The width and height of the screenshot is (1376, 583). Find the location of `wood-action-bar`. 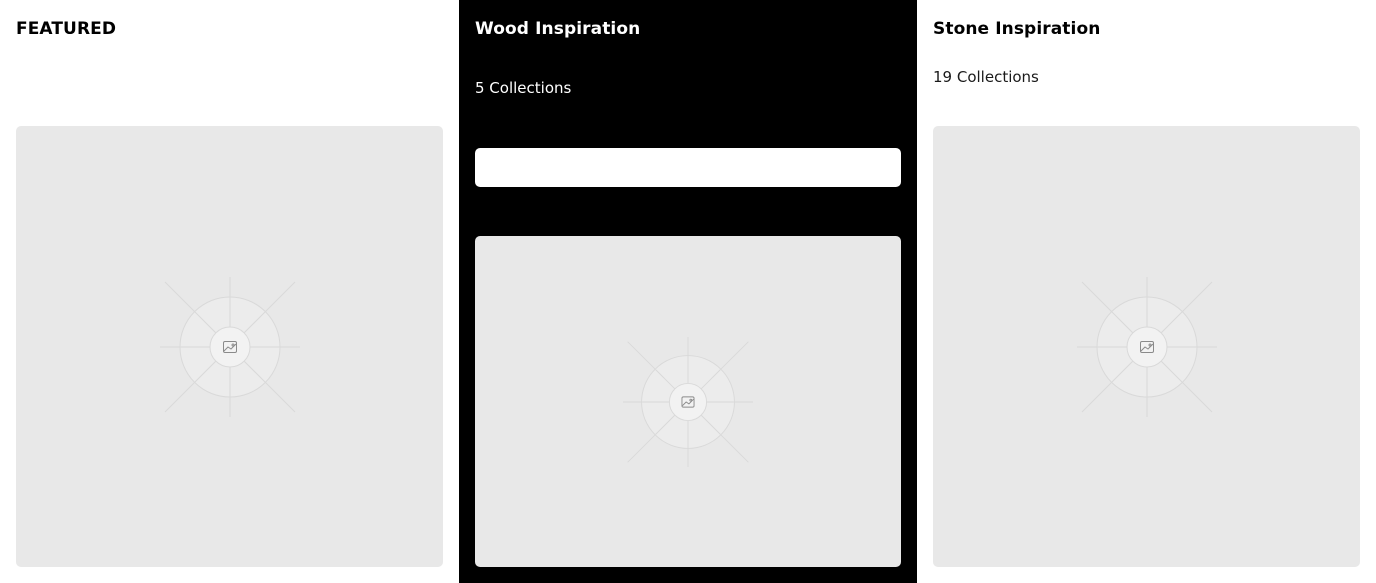

wood-action-bar is located at coordinates (688, 167).